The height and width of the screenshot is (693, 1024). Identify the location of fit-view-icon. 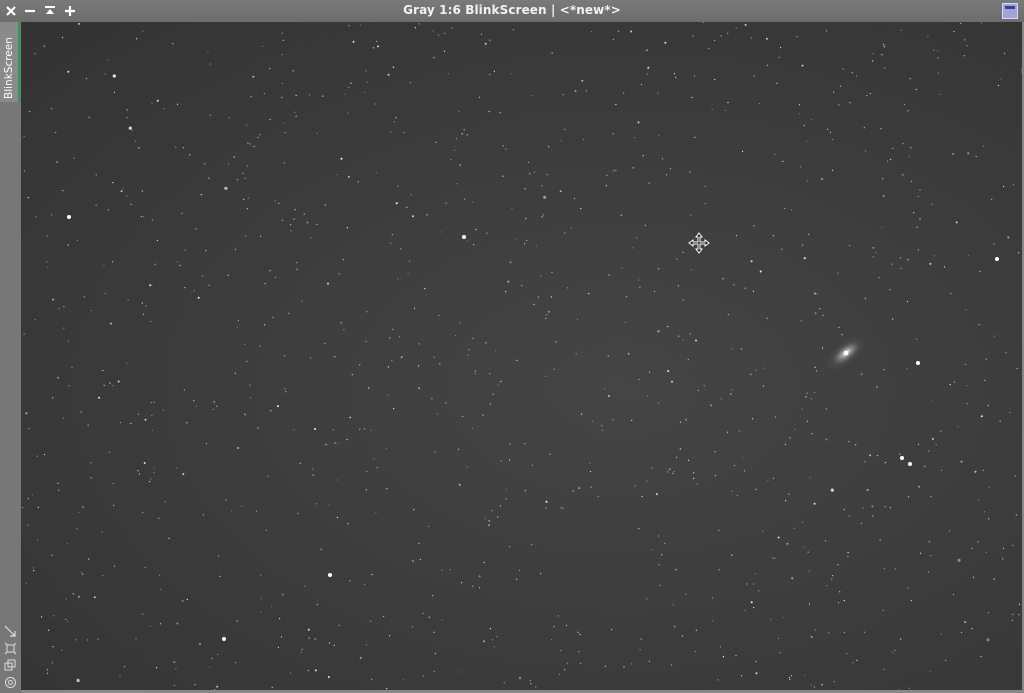
(10, 647).